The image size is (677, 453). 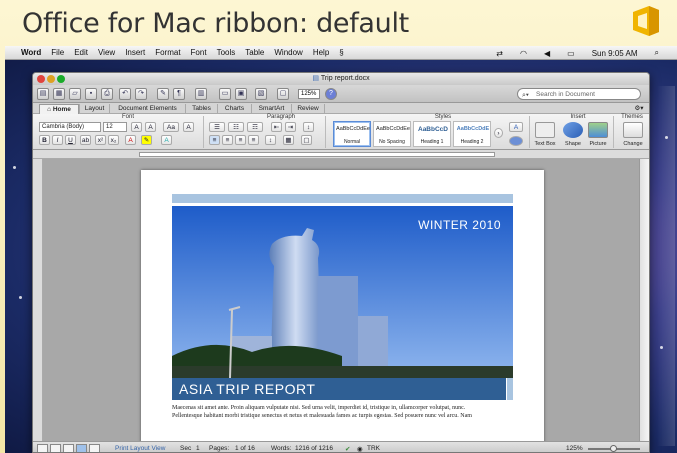 What do you see at coordinates (107, 94) in the screenshot?
I see `print-icon: ⎙` at bounding box center [107, 94].